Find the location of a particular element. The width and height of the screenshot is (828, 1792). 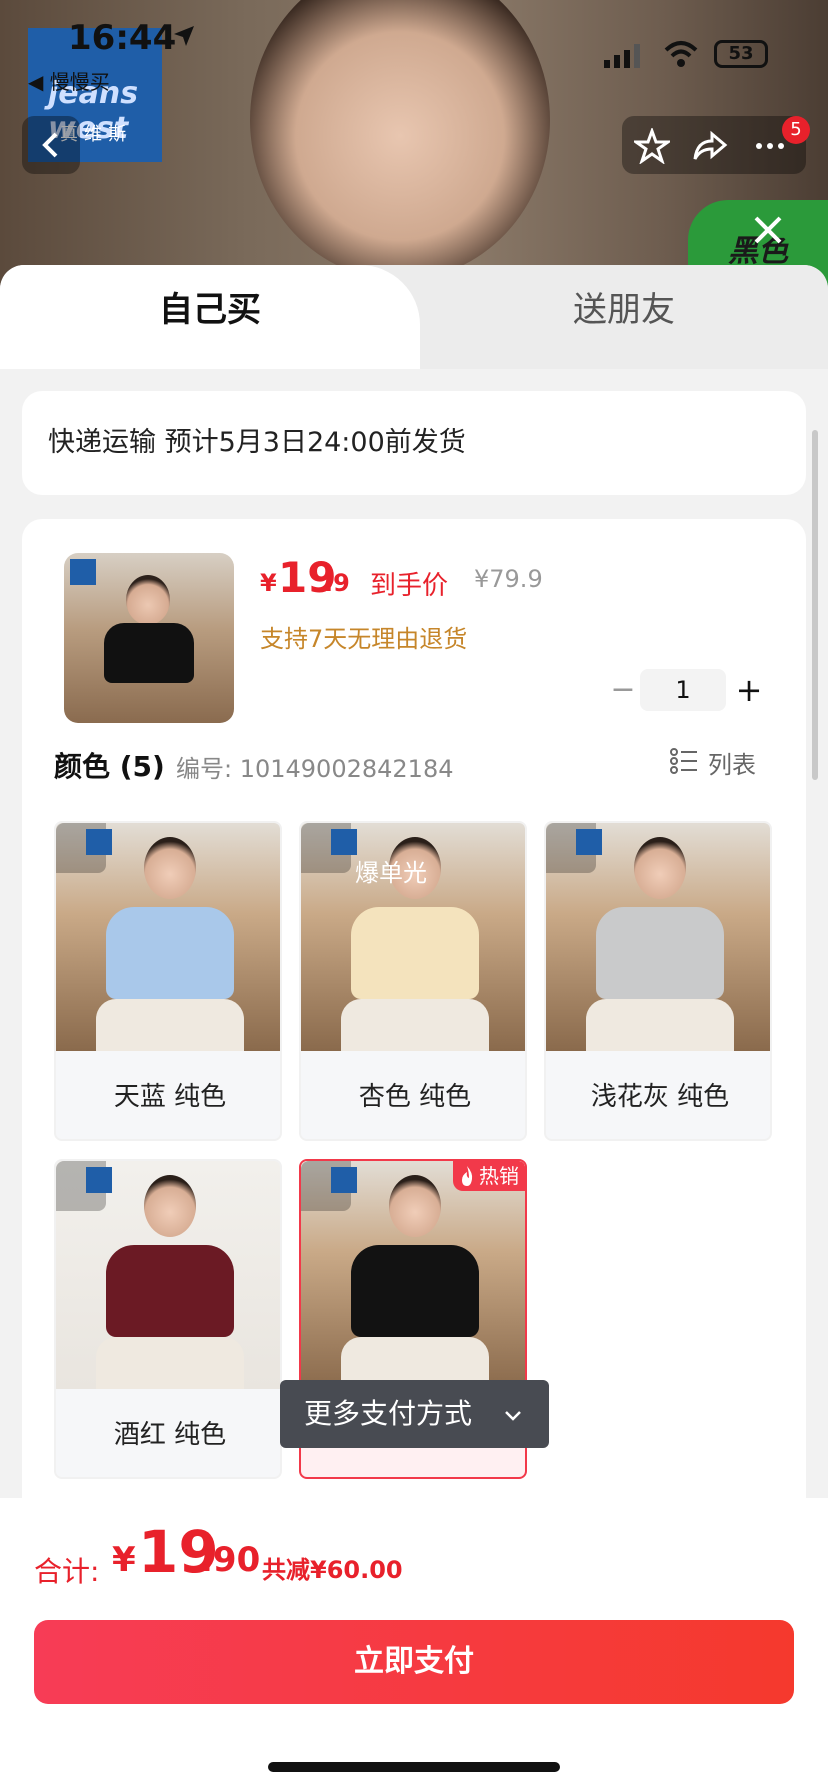

quantity-decrement-button: − is located at coordinates (623, 690).